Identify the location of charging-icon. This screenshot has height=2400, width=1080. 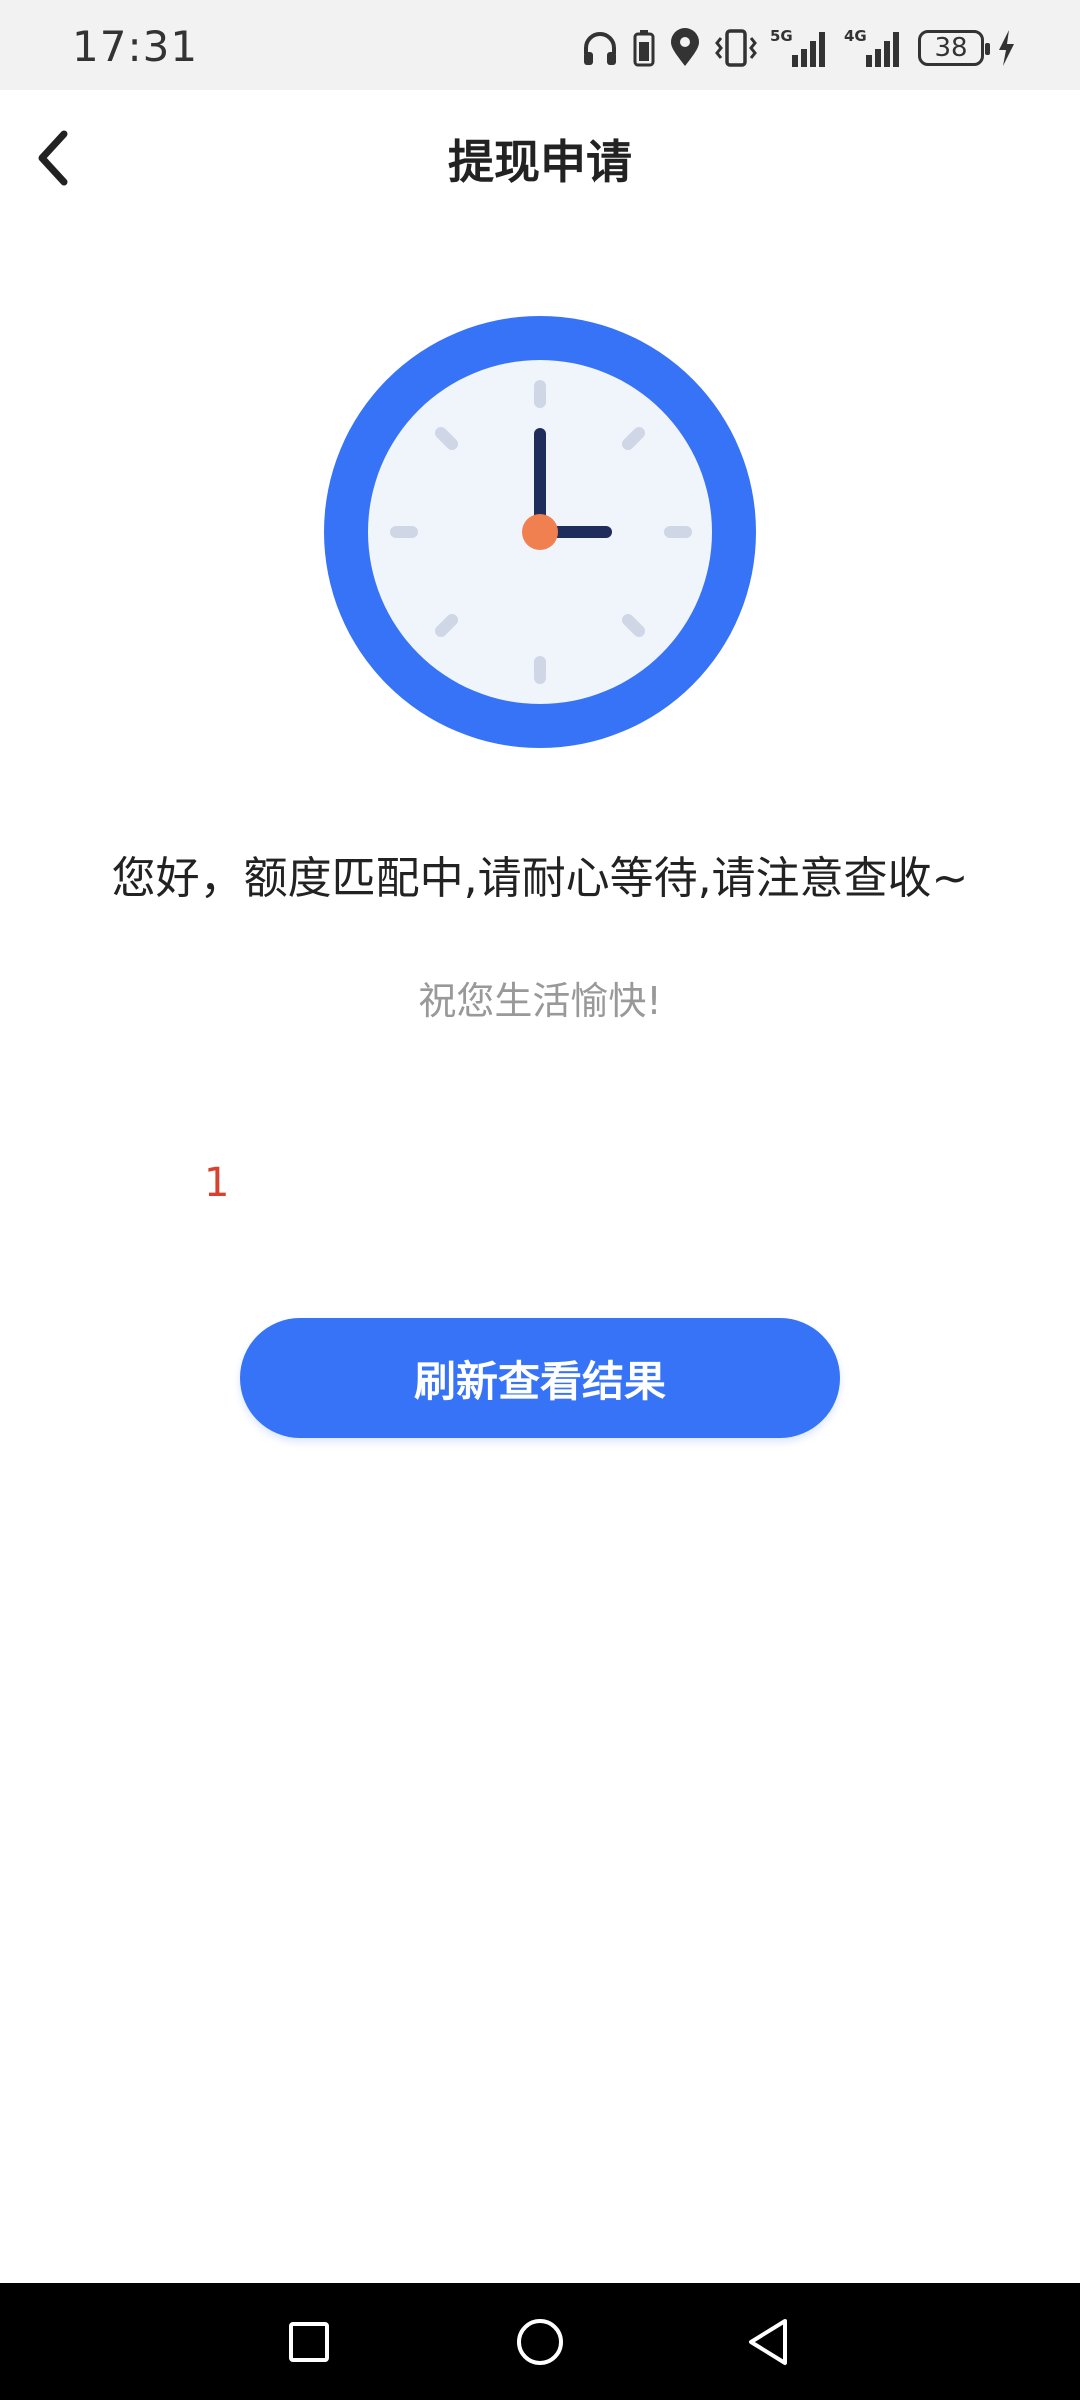
(1006, 48).